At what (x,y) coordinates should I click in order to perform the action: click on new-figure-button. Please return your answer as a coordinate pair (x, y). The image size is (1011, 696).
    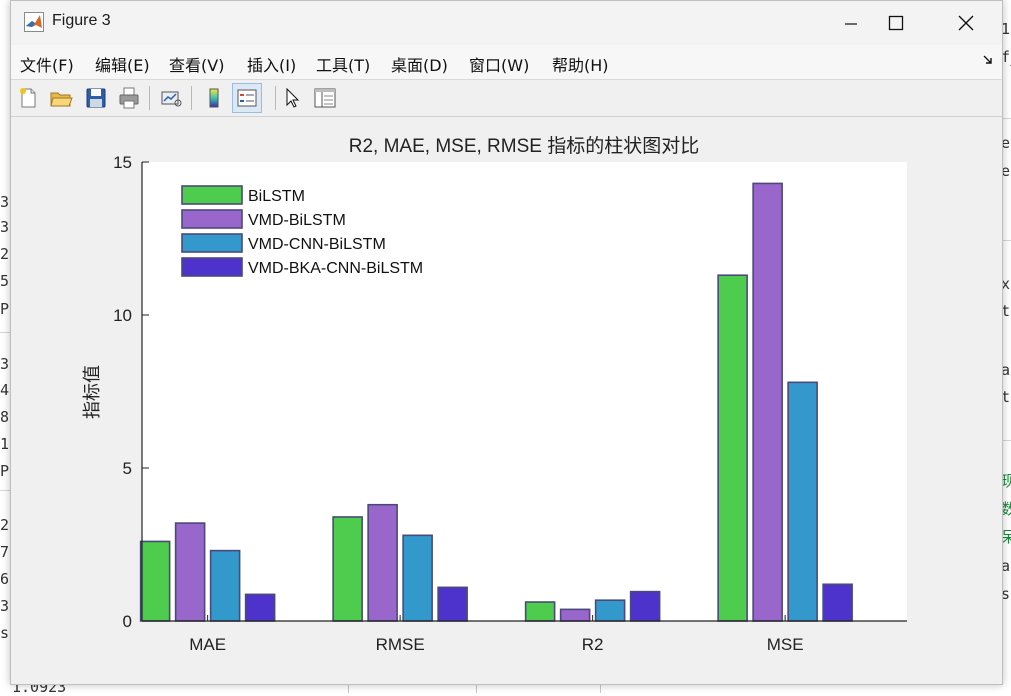
    Looking at the image, I should click on (28, 98).